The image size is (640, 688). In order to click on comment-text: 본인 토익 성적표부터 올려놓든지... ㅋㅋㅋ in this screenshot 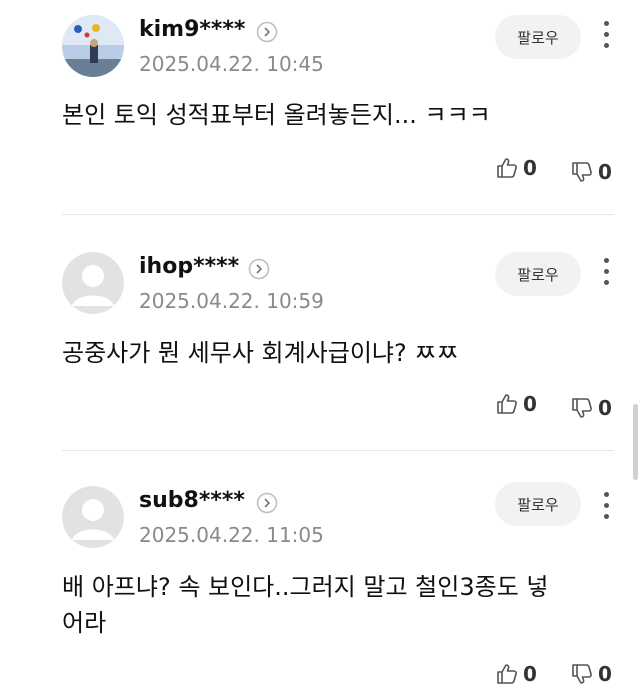, I will do `click(276, 115)`.